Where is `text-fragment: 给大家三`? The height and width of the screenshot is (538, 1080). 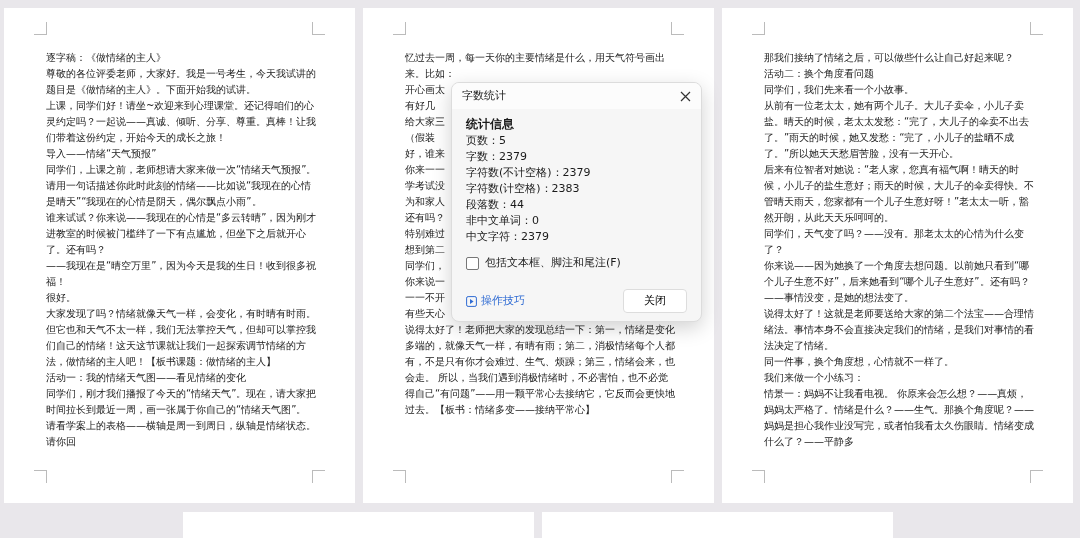 text-fragment: 给大家三 is located at coordinates (425, 122).